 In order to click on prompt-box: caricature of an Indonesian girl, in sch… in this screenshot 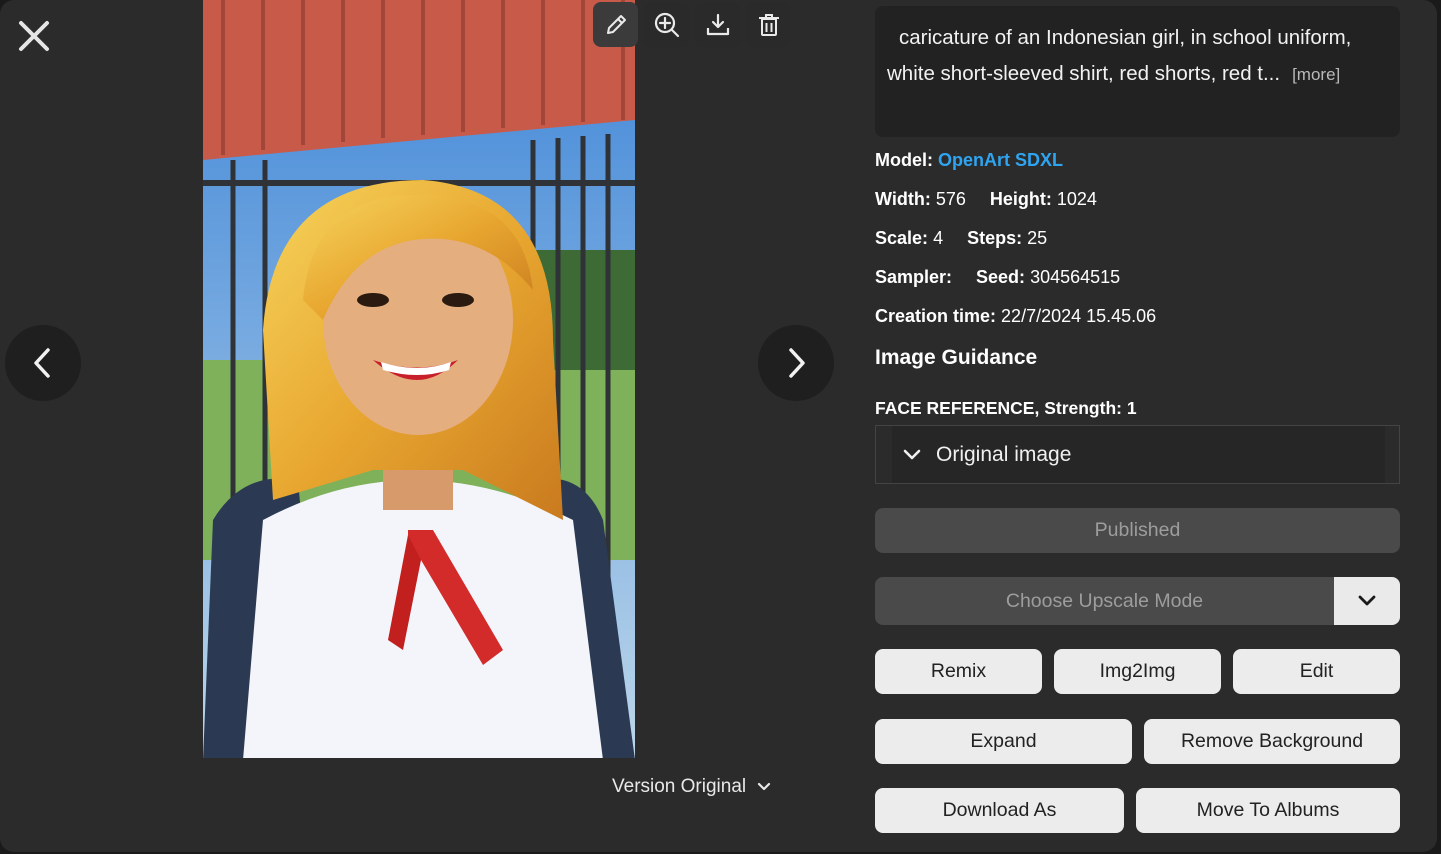, I will do `click(1137, 71)`.